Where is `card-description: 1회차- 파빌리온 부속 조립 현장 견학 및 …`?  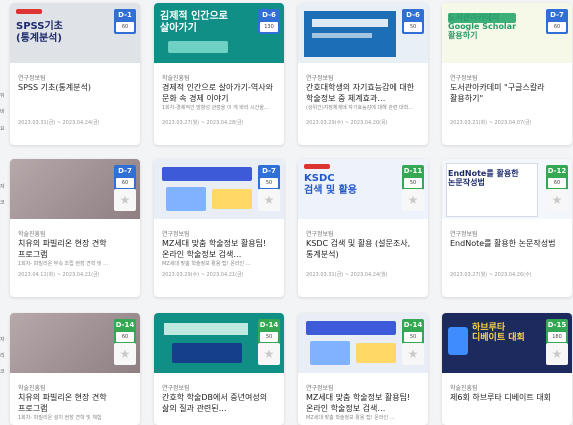 card-description: 1회차- 파빌리온 부속 조립 현장 견학 및 … is located at coordinates (63, 264).